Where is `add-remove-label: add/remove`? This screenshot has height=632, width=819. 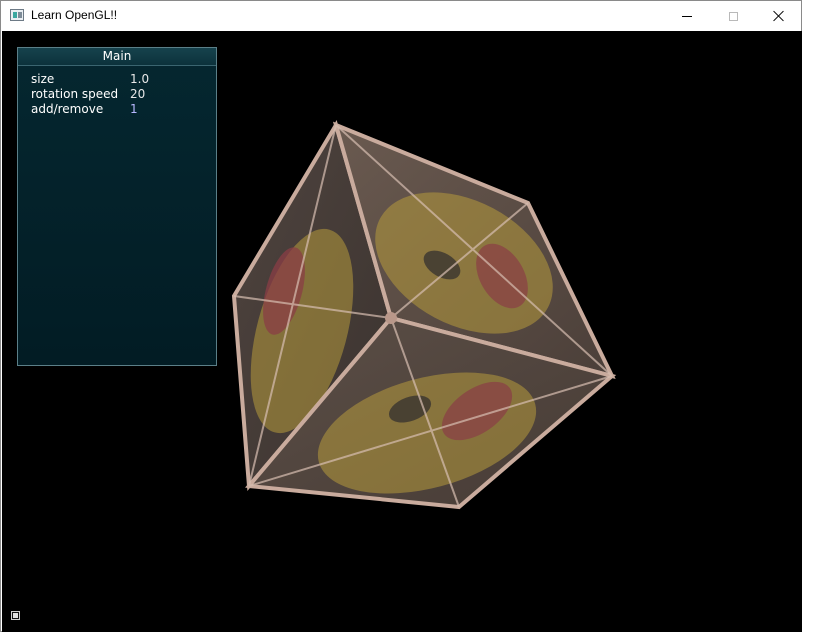
add-remove-label: add/remove is located at coordinates (67, 109).